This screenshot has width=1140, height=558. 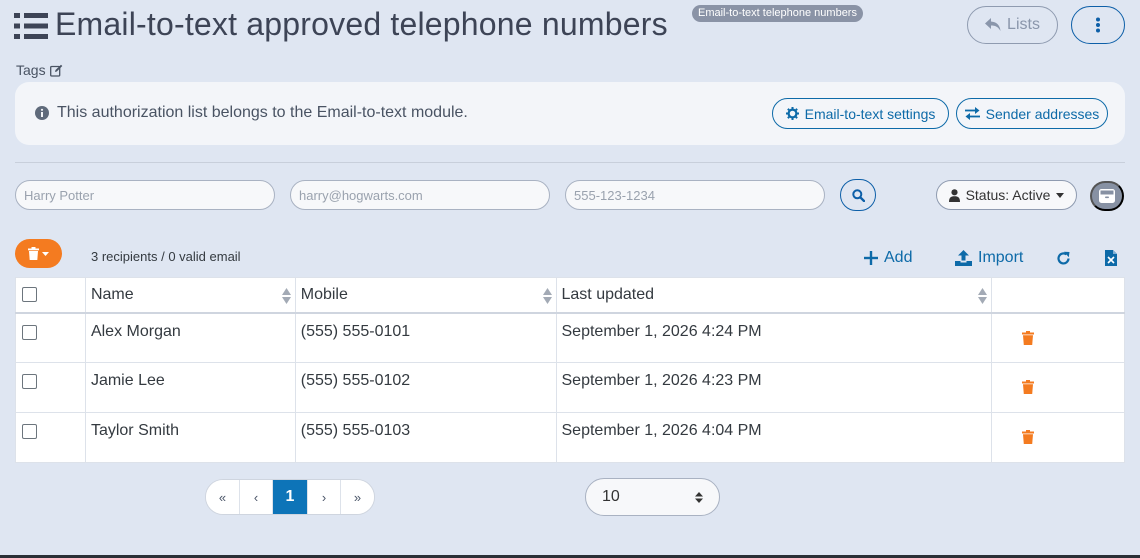 I want to click on excel-file-icon, so click(x=1111, y=258).